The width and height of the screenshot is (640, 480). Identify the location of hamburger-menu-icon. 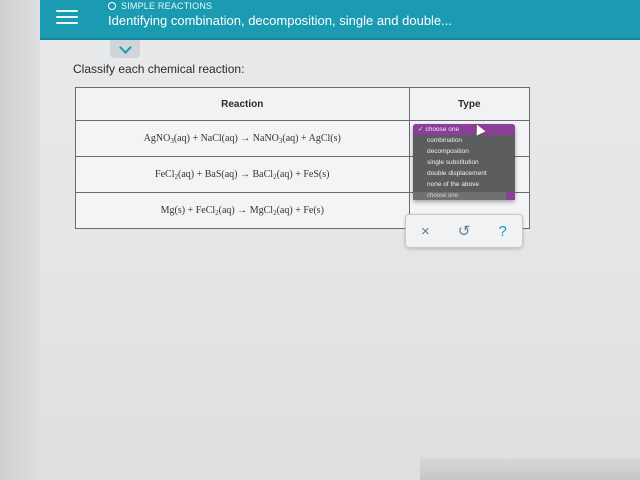
(67, 17).